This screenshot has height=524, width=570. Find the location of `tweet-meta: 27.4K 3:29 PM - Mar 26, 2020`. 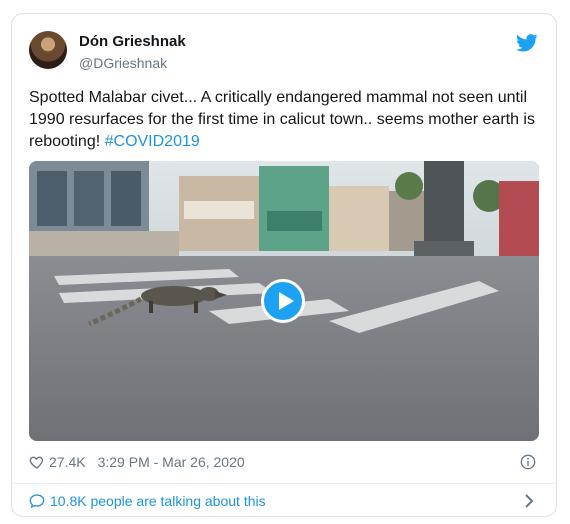

tweet-meta: 27.4K 3:29 PM - Mar 26, 2020 is located at coordinates (137, 462).